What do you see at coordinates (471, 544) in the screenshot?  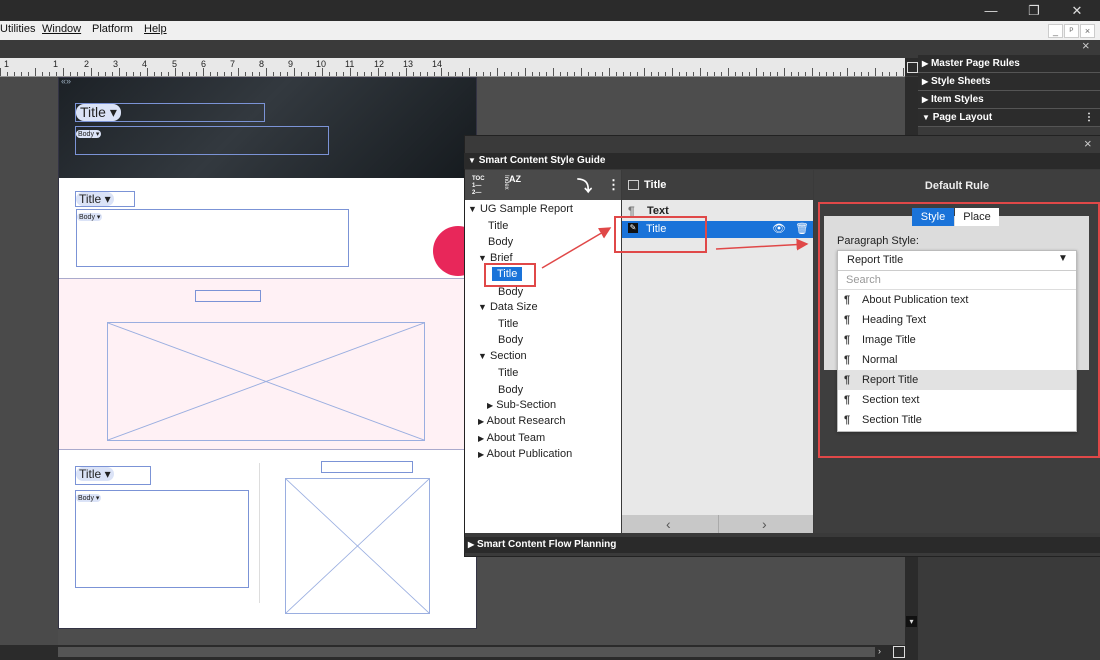 I see `expand-arrow-icon: ▶` at bounding box center [471, 544].